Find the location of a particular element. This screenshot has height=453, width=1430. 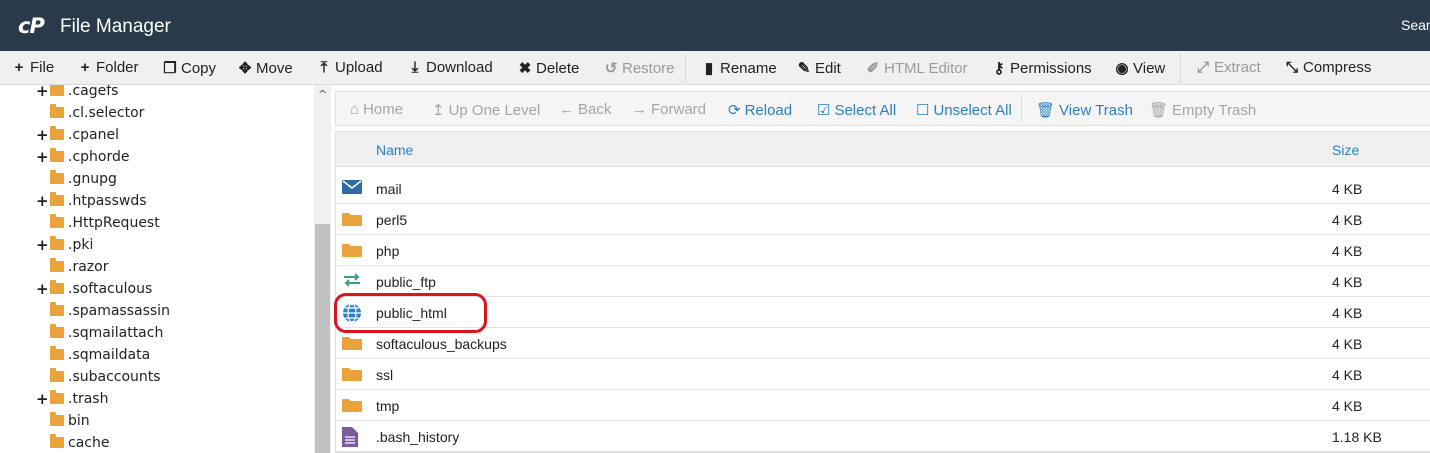

up-one-level-button: ↥ Up One Level is located at coordinates (486, 110).